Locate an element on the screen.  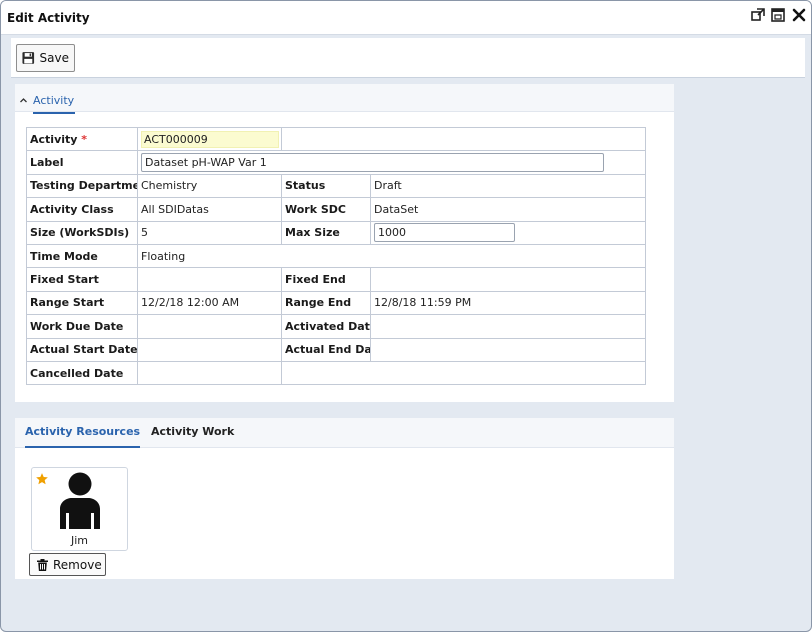
required-marker: * is located at coordinates (84, 139).